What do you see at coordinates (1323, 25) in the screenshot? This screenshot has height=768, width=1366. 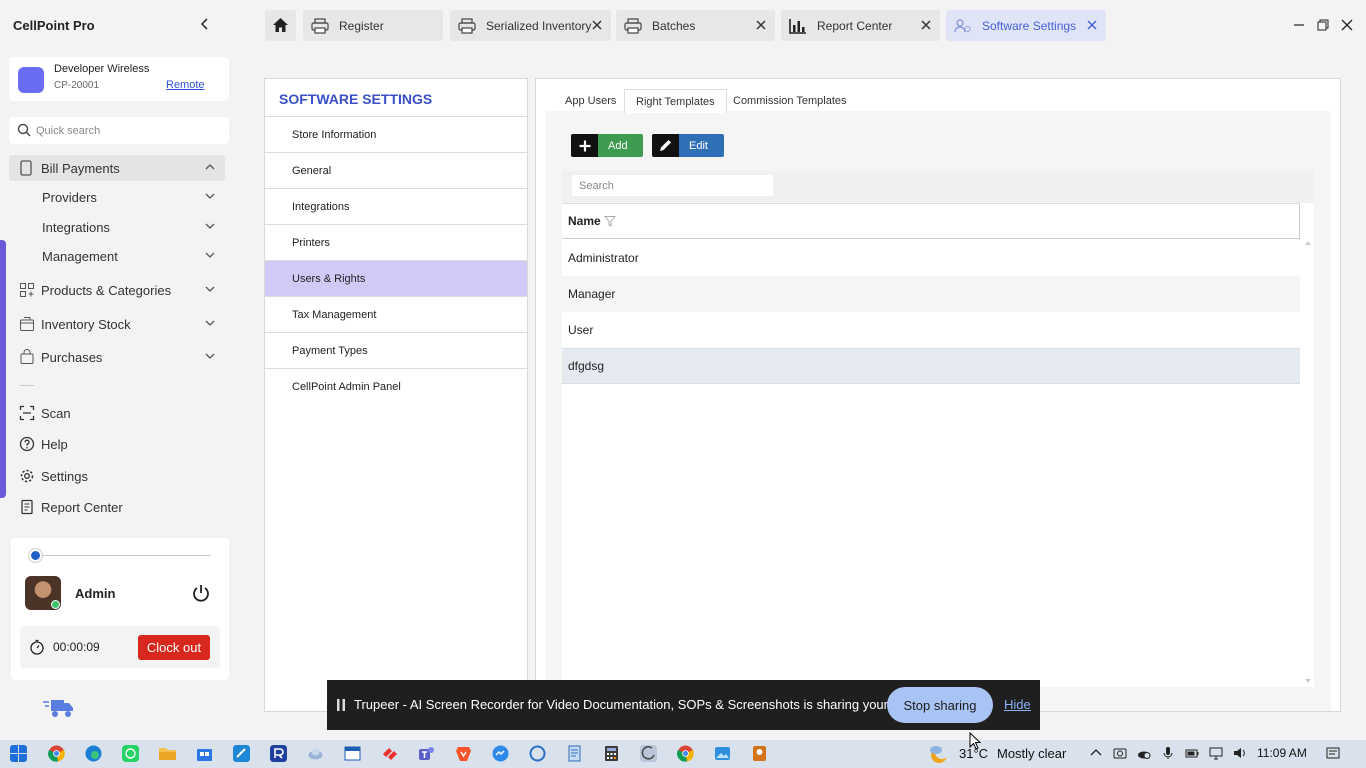 I see `restore-icon` at bounding box center [1323, 25].